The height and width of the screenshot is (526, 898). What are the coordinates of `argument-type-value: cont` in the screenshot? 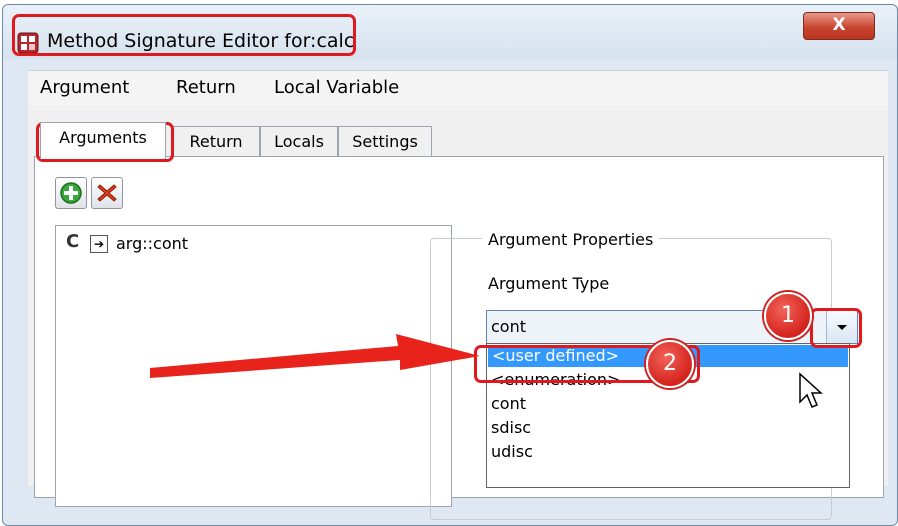 It's located at (508, 326).